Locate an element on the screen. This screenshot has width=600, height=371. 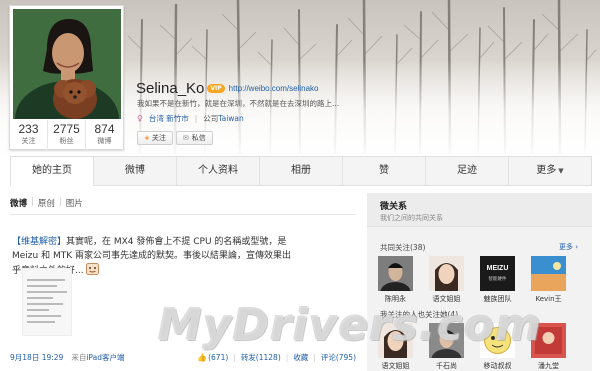
post-topic-tag: 【维基解密】 is located at coordinates (39, 242).